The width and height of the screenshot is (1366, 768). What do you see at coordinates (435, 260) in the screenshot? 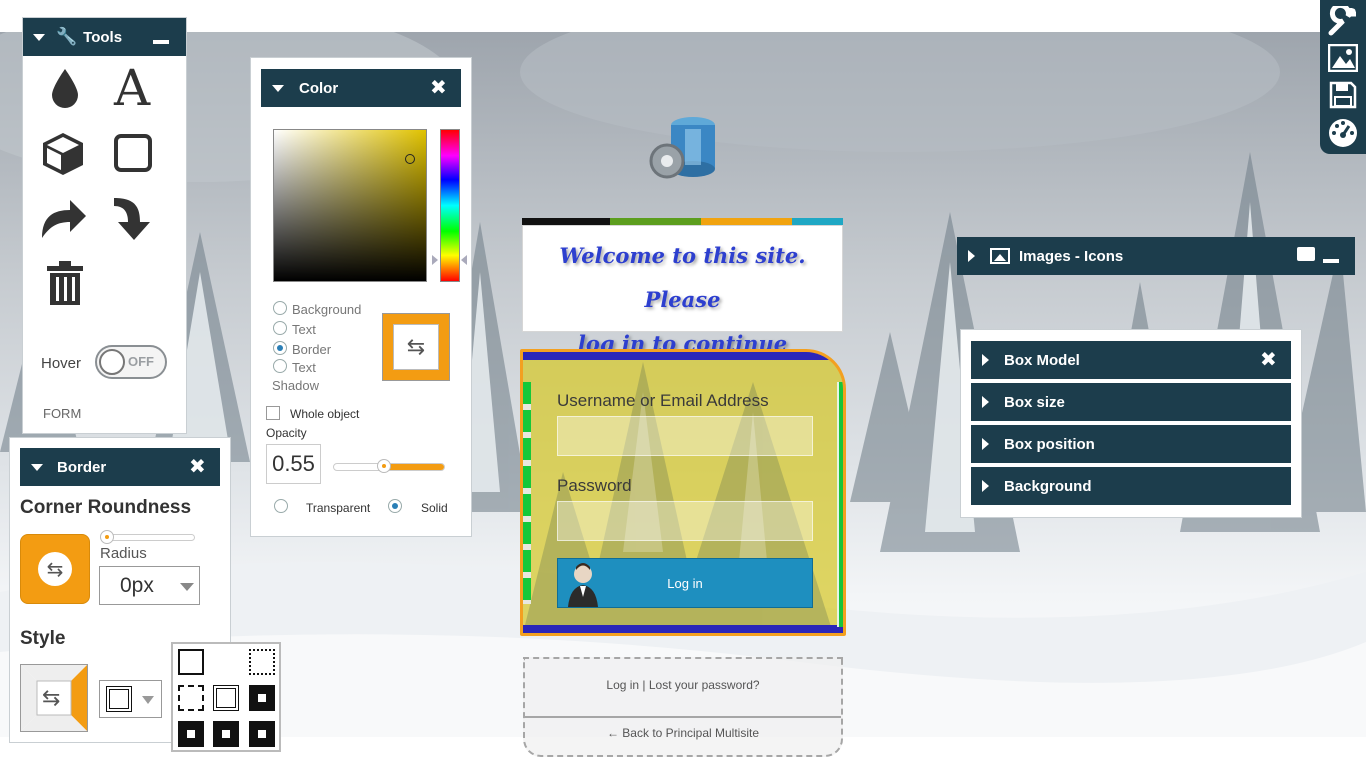
I see `hue-pointer-left` at bounding box center [435, 260].